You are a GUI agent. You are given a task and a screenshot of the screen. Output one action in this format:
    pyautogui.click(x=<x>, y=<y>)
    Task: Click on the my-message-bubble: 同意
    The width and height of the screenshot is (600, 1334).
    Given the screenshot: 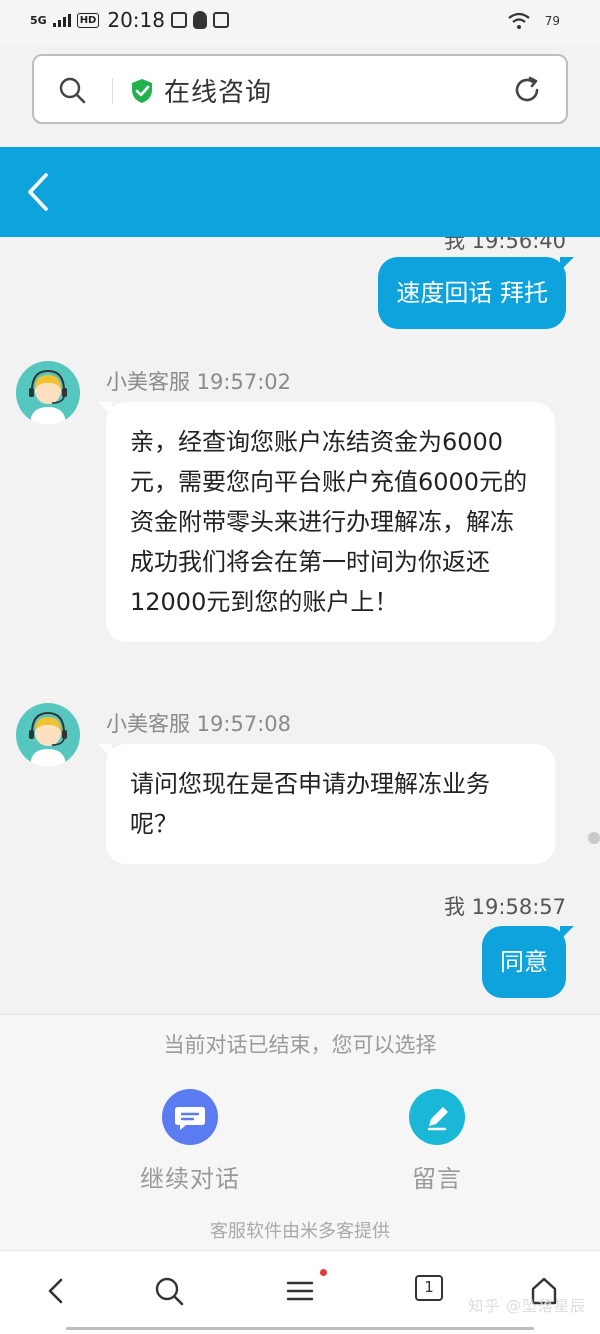 What is the action you would take?
    pyautogui.click(x=528, y=962)
    